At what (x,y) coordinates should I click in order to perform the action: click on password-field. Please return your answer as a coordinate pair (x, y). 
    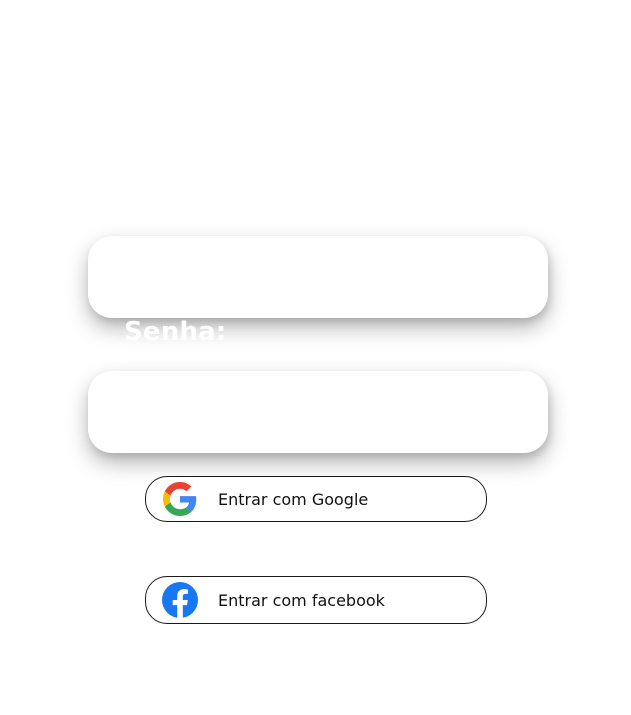
    Looking at the image, I should click on (318, 412).